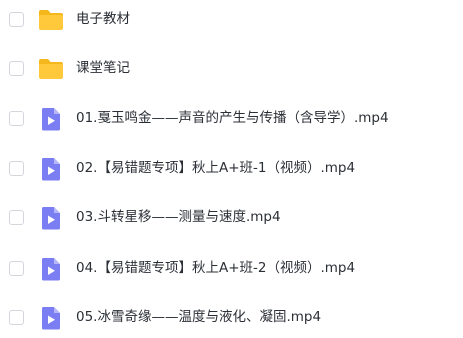  I want to click on file-name: 01.戛玉鸣金——声音的产生与传播（含导学）.mp4, so click(232, 118).